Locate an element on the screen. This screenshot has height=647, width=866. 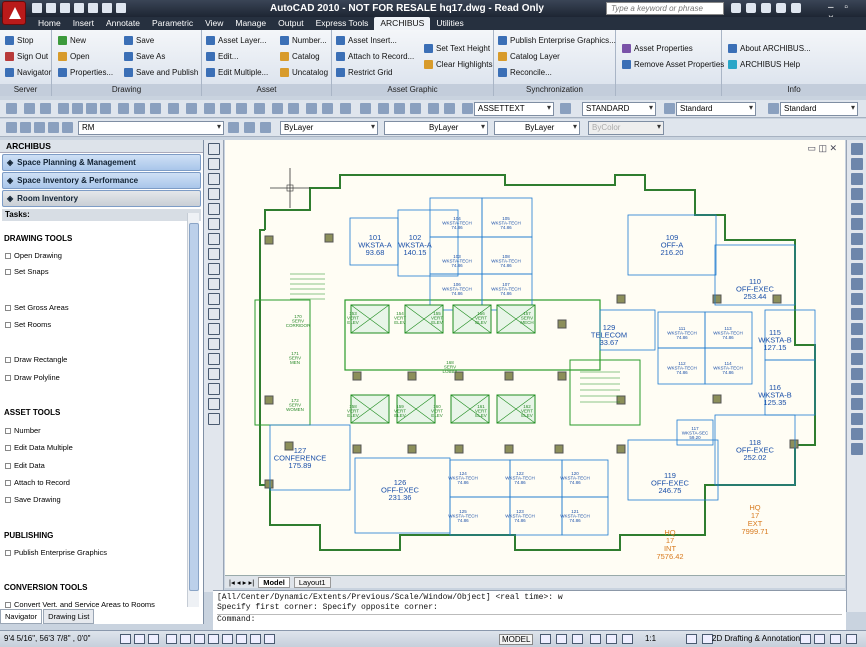
task-scrollbar is located at coordinates (193, 410).